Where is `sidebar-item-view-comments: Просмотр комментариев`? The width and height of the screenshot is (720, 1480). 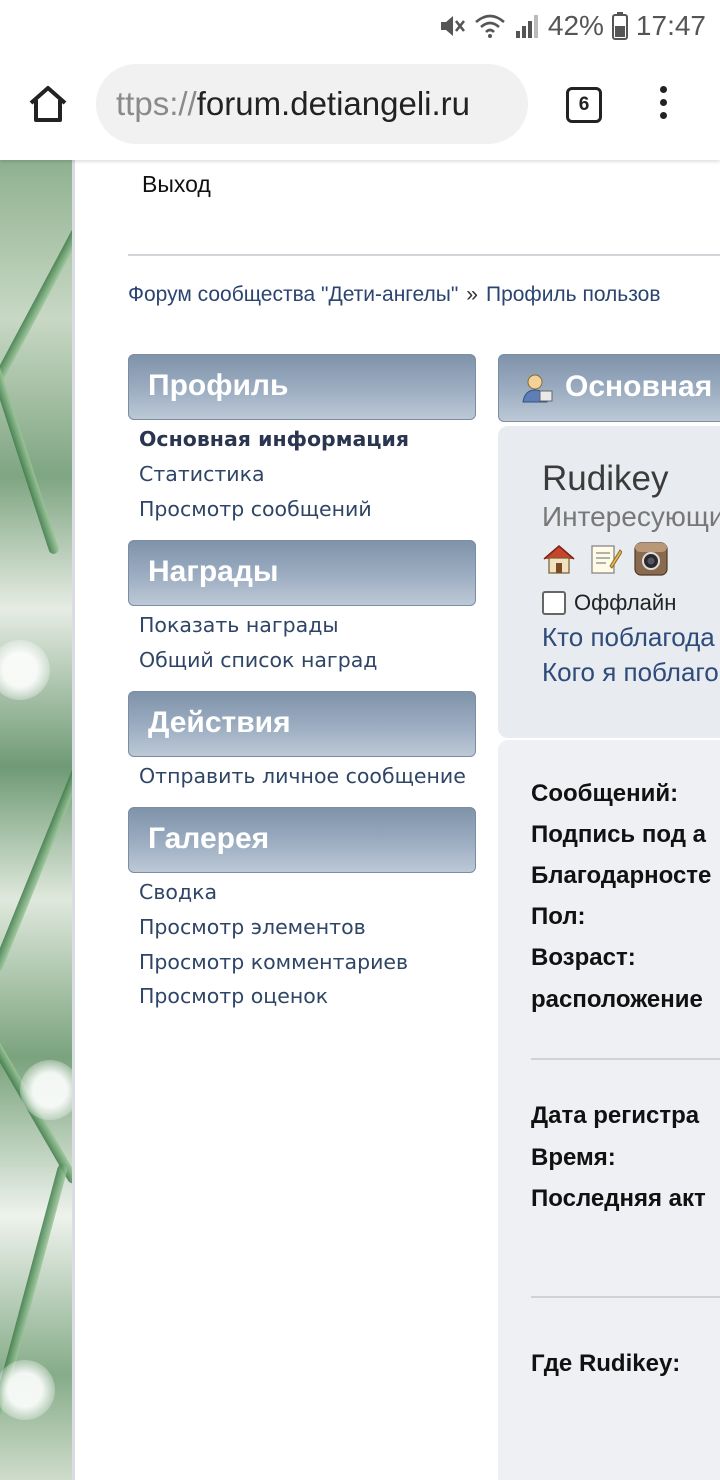 sidebar-item-view-comments: Просмотр комментариев is located at coordinates (273, 962).